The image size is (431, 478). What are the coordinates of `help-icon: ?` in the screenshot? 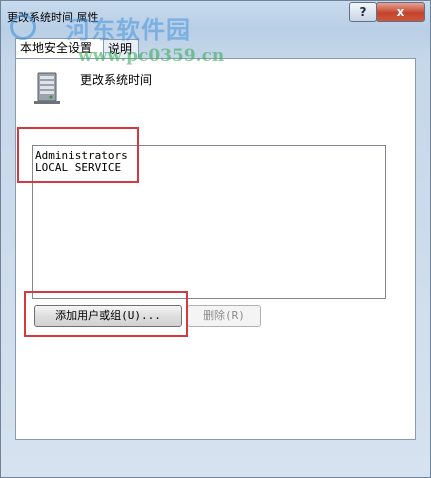 It's located at (363, 12).